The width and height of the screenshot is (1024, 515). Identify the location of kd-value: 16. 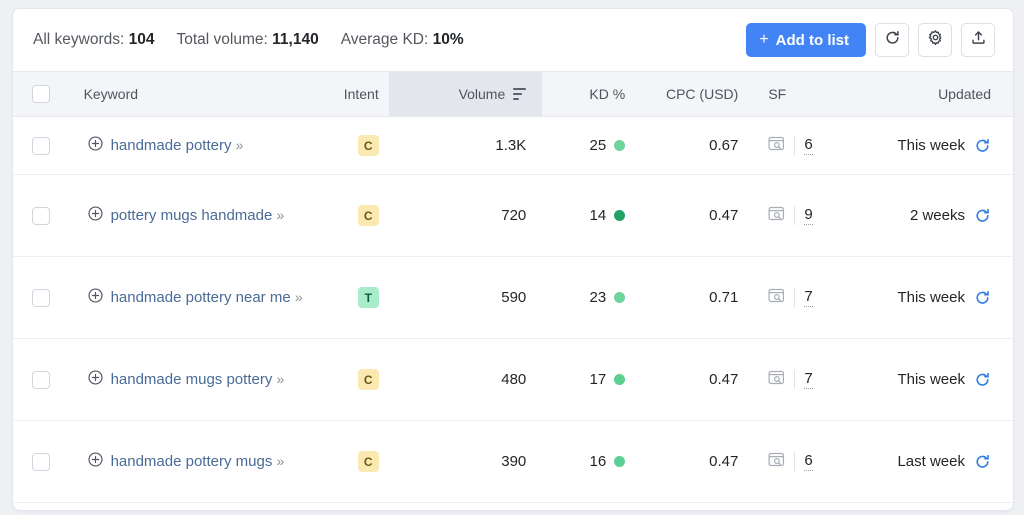
(598, 461).